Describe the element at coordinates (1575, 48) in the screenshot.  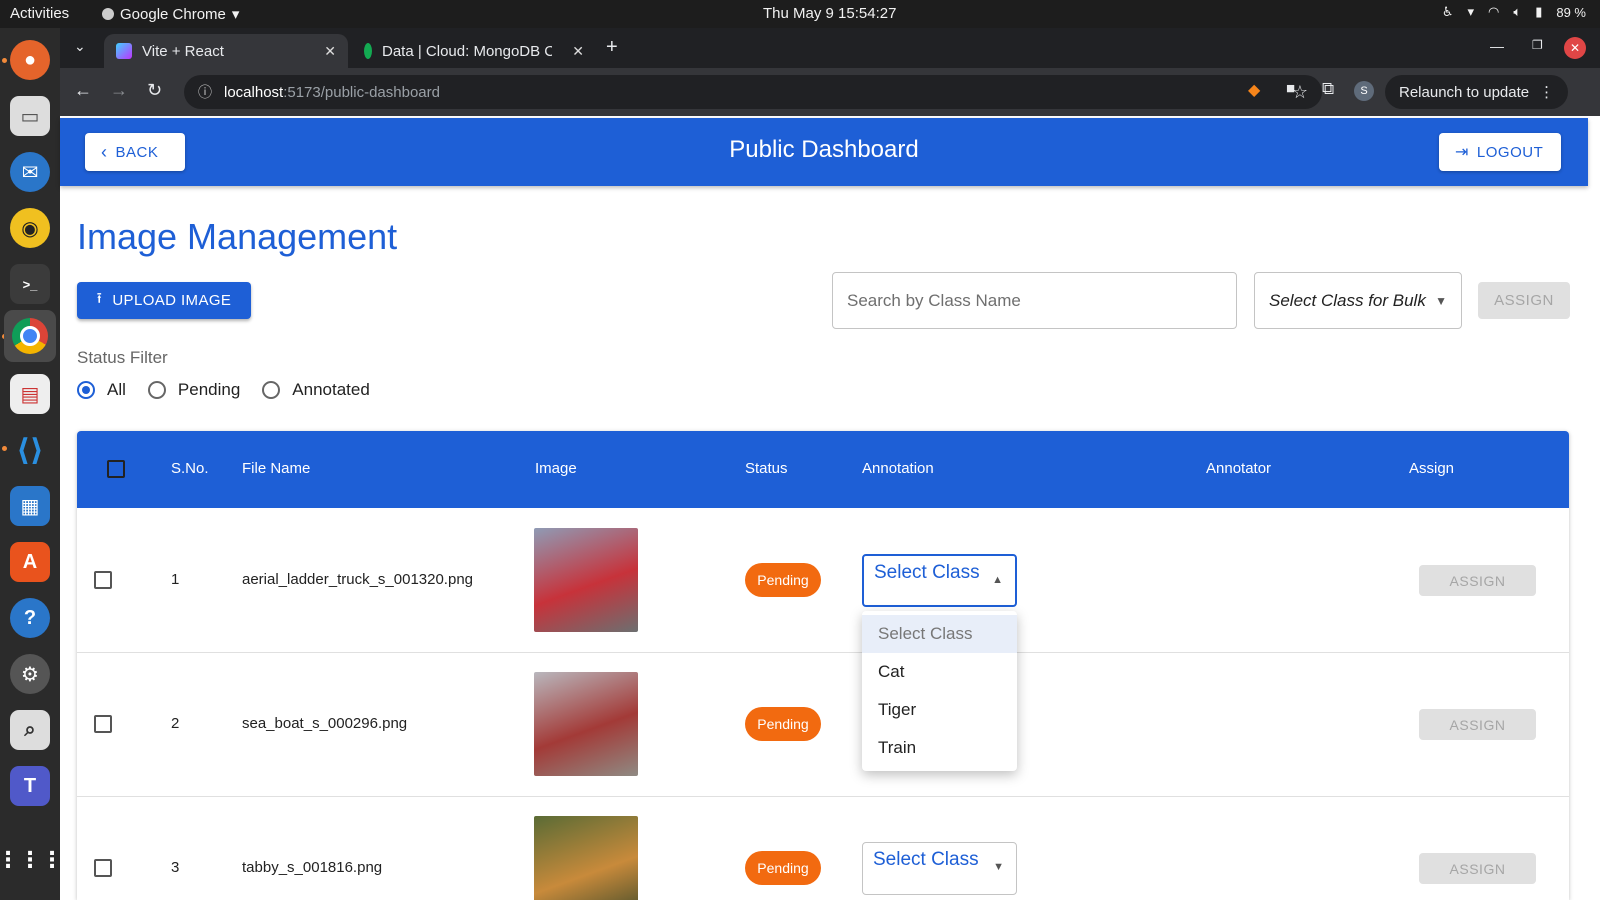
I see `close-window-icon: ✕` at that location.